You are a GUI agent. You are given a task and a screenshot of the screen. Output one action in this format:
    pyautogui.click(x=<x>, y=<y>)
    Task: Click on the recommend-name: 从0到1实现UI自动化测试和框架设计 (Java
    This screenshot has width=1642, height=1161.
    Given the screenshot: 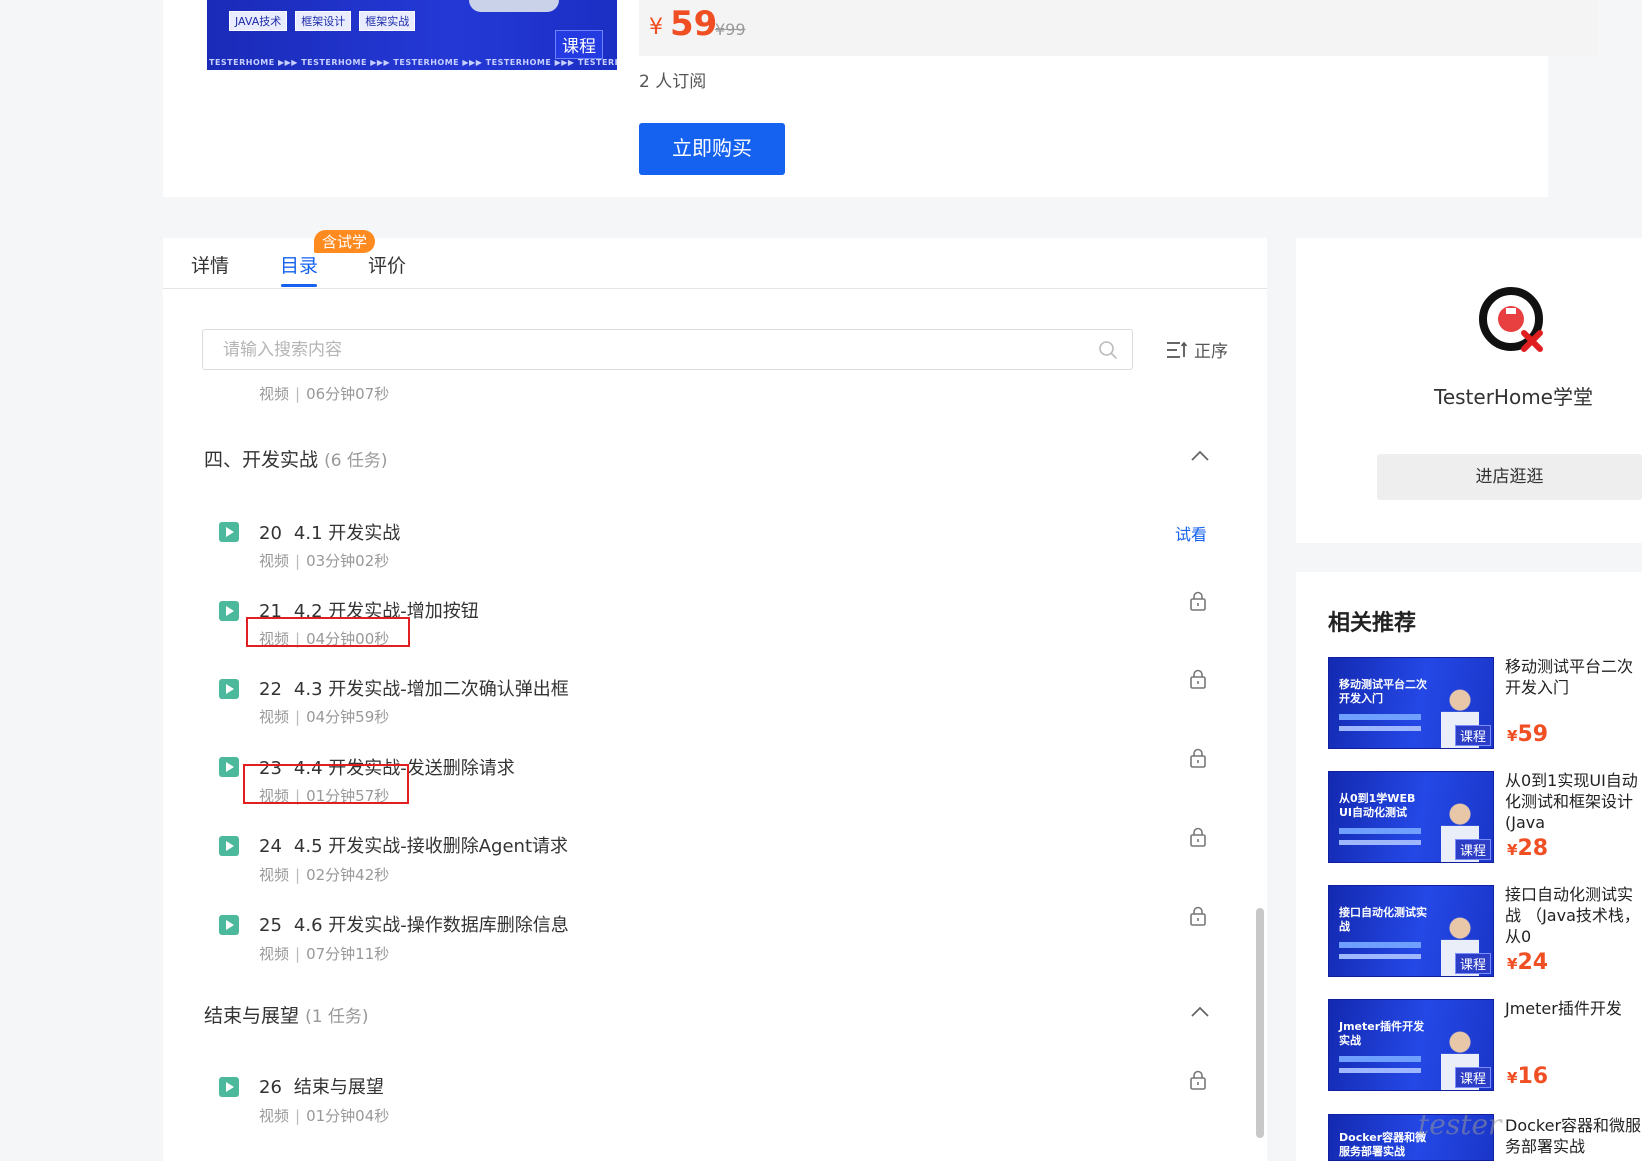 What is the action you would take?
    pyautogui.click(x=1573, y=801)
    